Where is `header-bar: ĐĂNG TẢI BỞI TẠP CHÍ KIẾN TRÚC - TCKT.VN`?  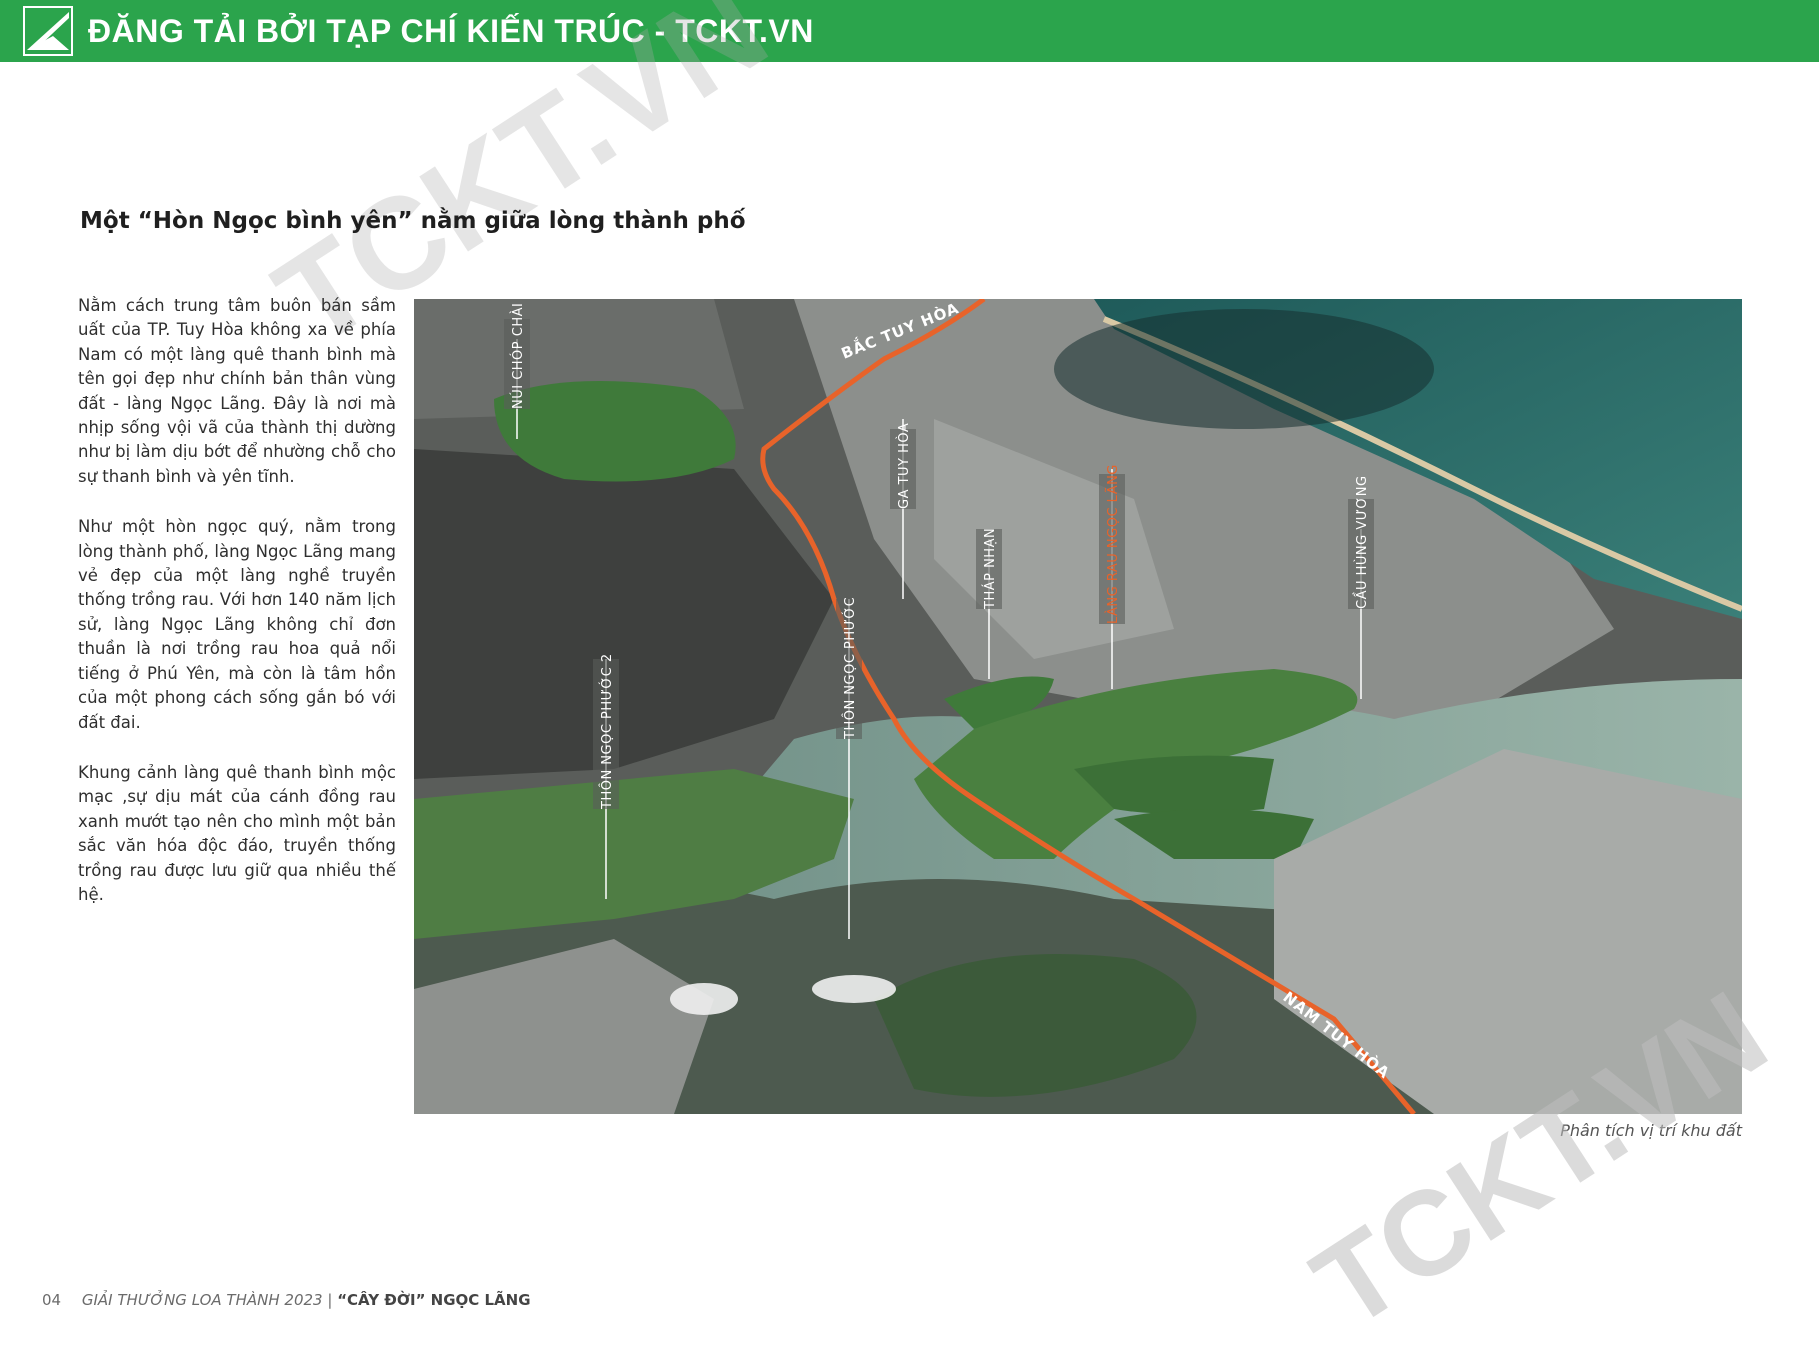 header-bar: ĐĂNG TẢI BỞI TẠP CHÍ KIẾN TRÚC - TCKT.VN is located at coordinates (909, 31).